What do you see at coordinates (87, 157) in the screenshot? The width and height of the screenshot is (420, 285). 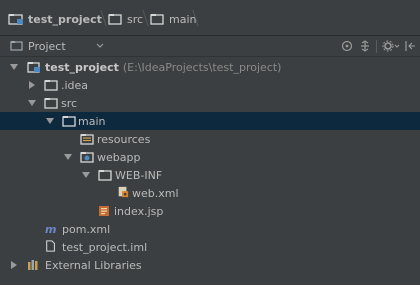 I see `web-folder-icon` at bounding box center [87, 157].